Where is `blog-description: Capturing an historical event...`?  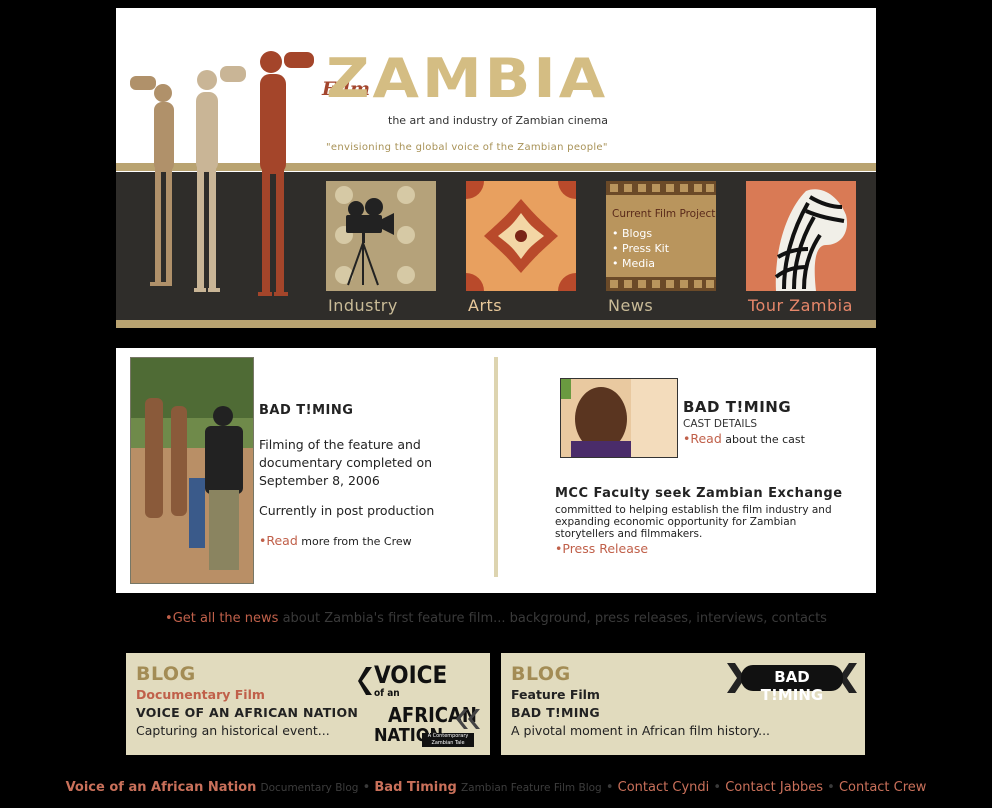
blog-description: Capturing an historical event... is located at coordinates (233, 730).